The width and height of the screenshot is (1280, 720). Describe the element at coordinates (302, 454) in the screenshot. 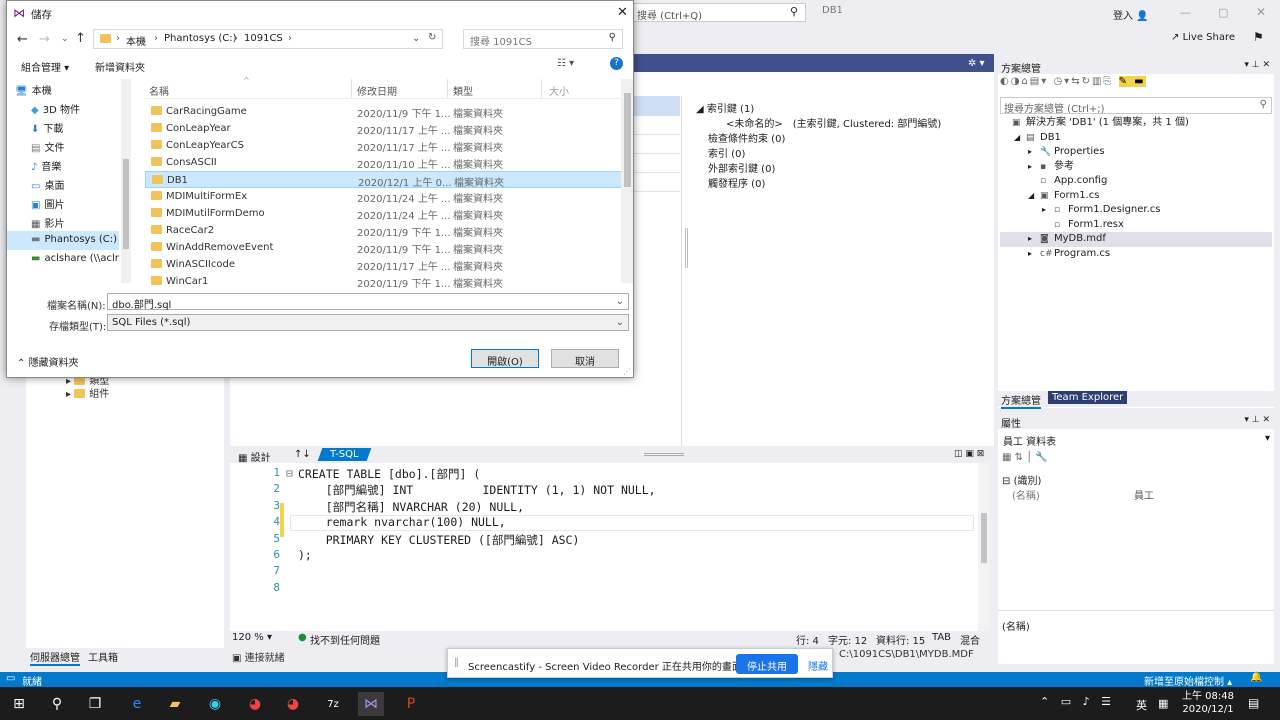

I see `swap-panes-button: ↑↓` at that location.